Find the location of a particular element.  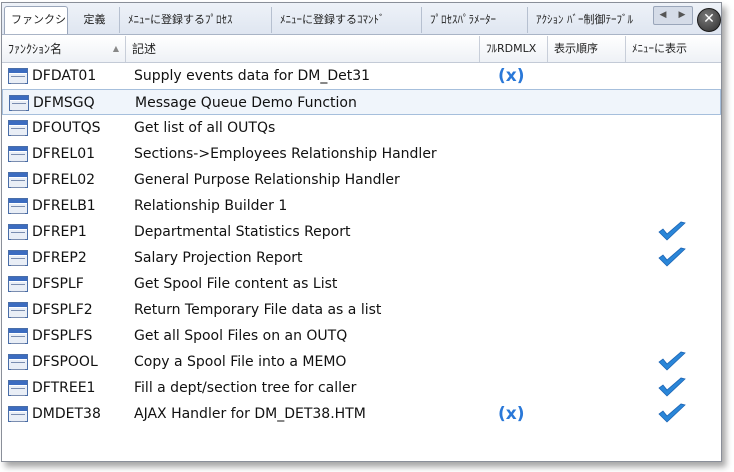

table-row: DFREP1 Departmental Statistics Report is located at coordinates (361, 232).